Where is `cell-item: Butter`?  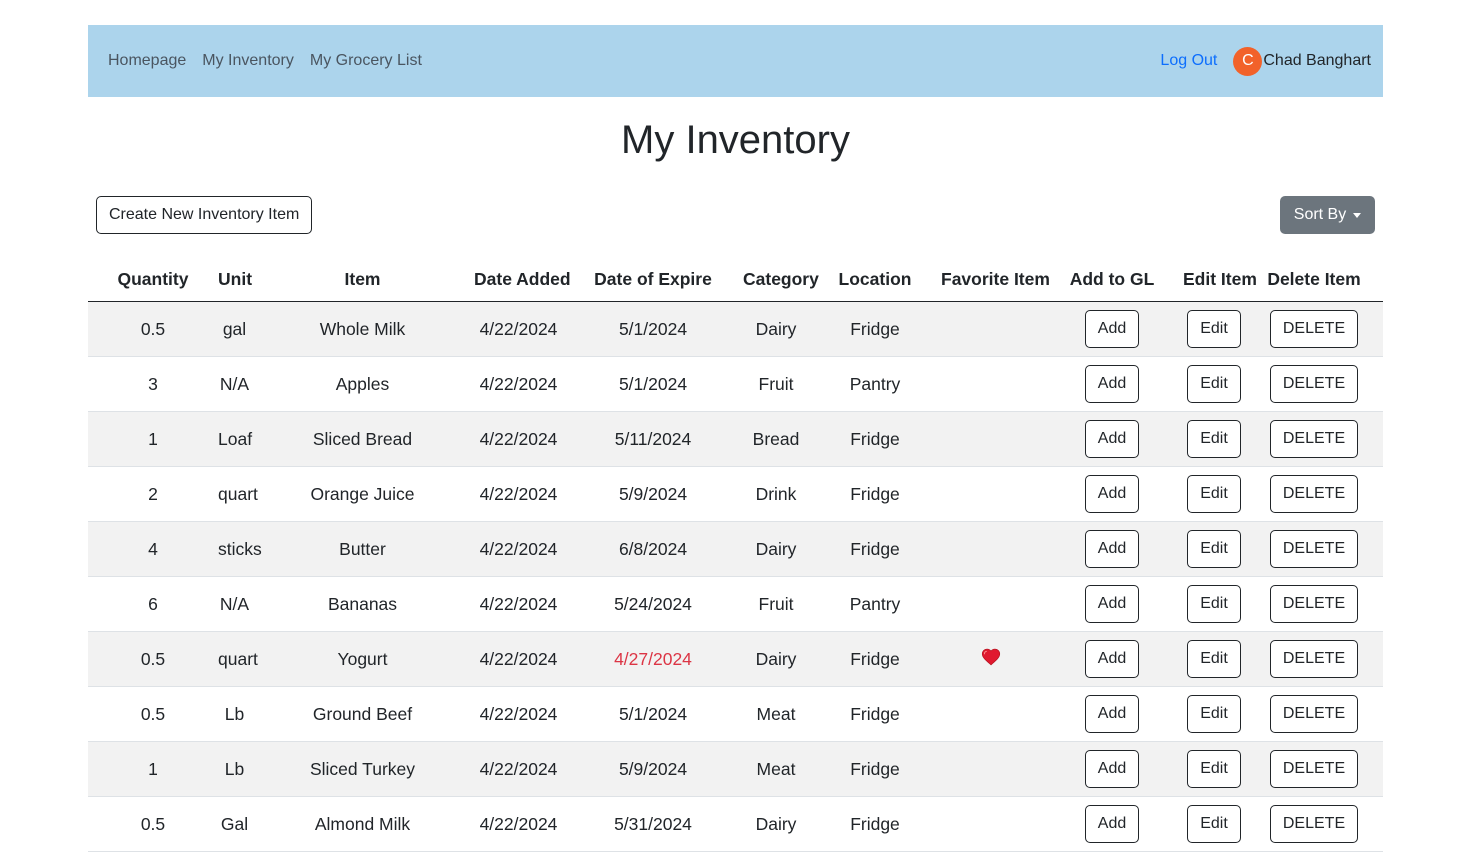 cell-item: Butter is located at coordinates (362, 549).